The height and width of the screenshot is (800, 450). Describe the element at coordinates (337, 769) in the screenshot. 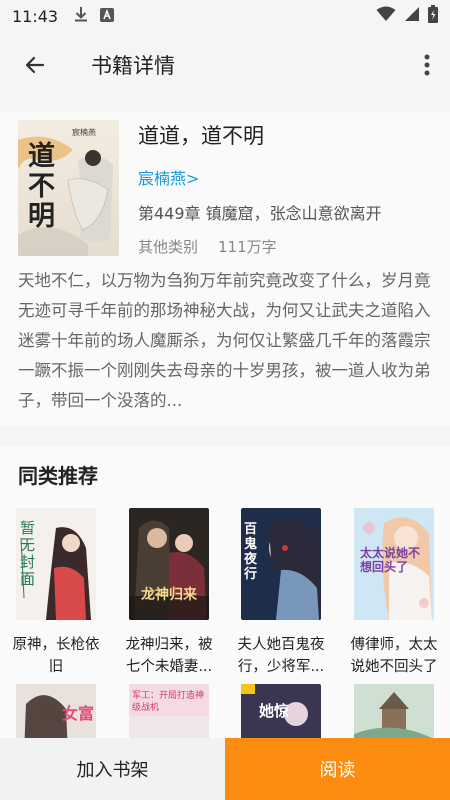

I see `read-button: 阅读` at that location.